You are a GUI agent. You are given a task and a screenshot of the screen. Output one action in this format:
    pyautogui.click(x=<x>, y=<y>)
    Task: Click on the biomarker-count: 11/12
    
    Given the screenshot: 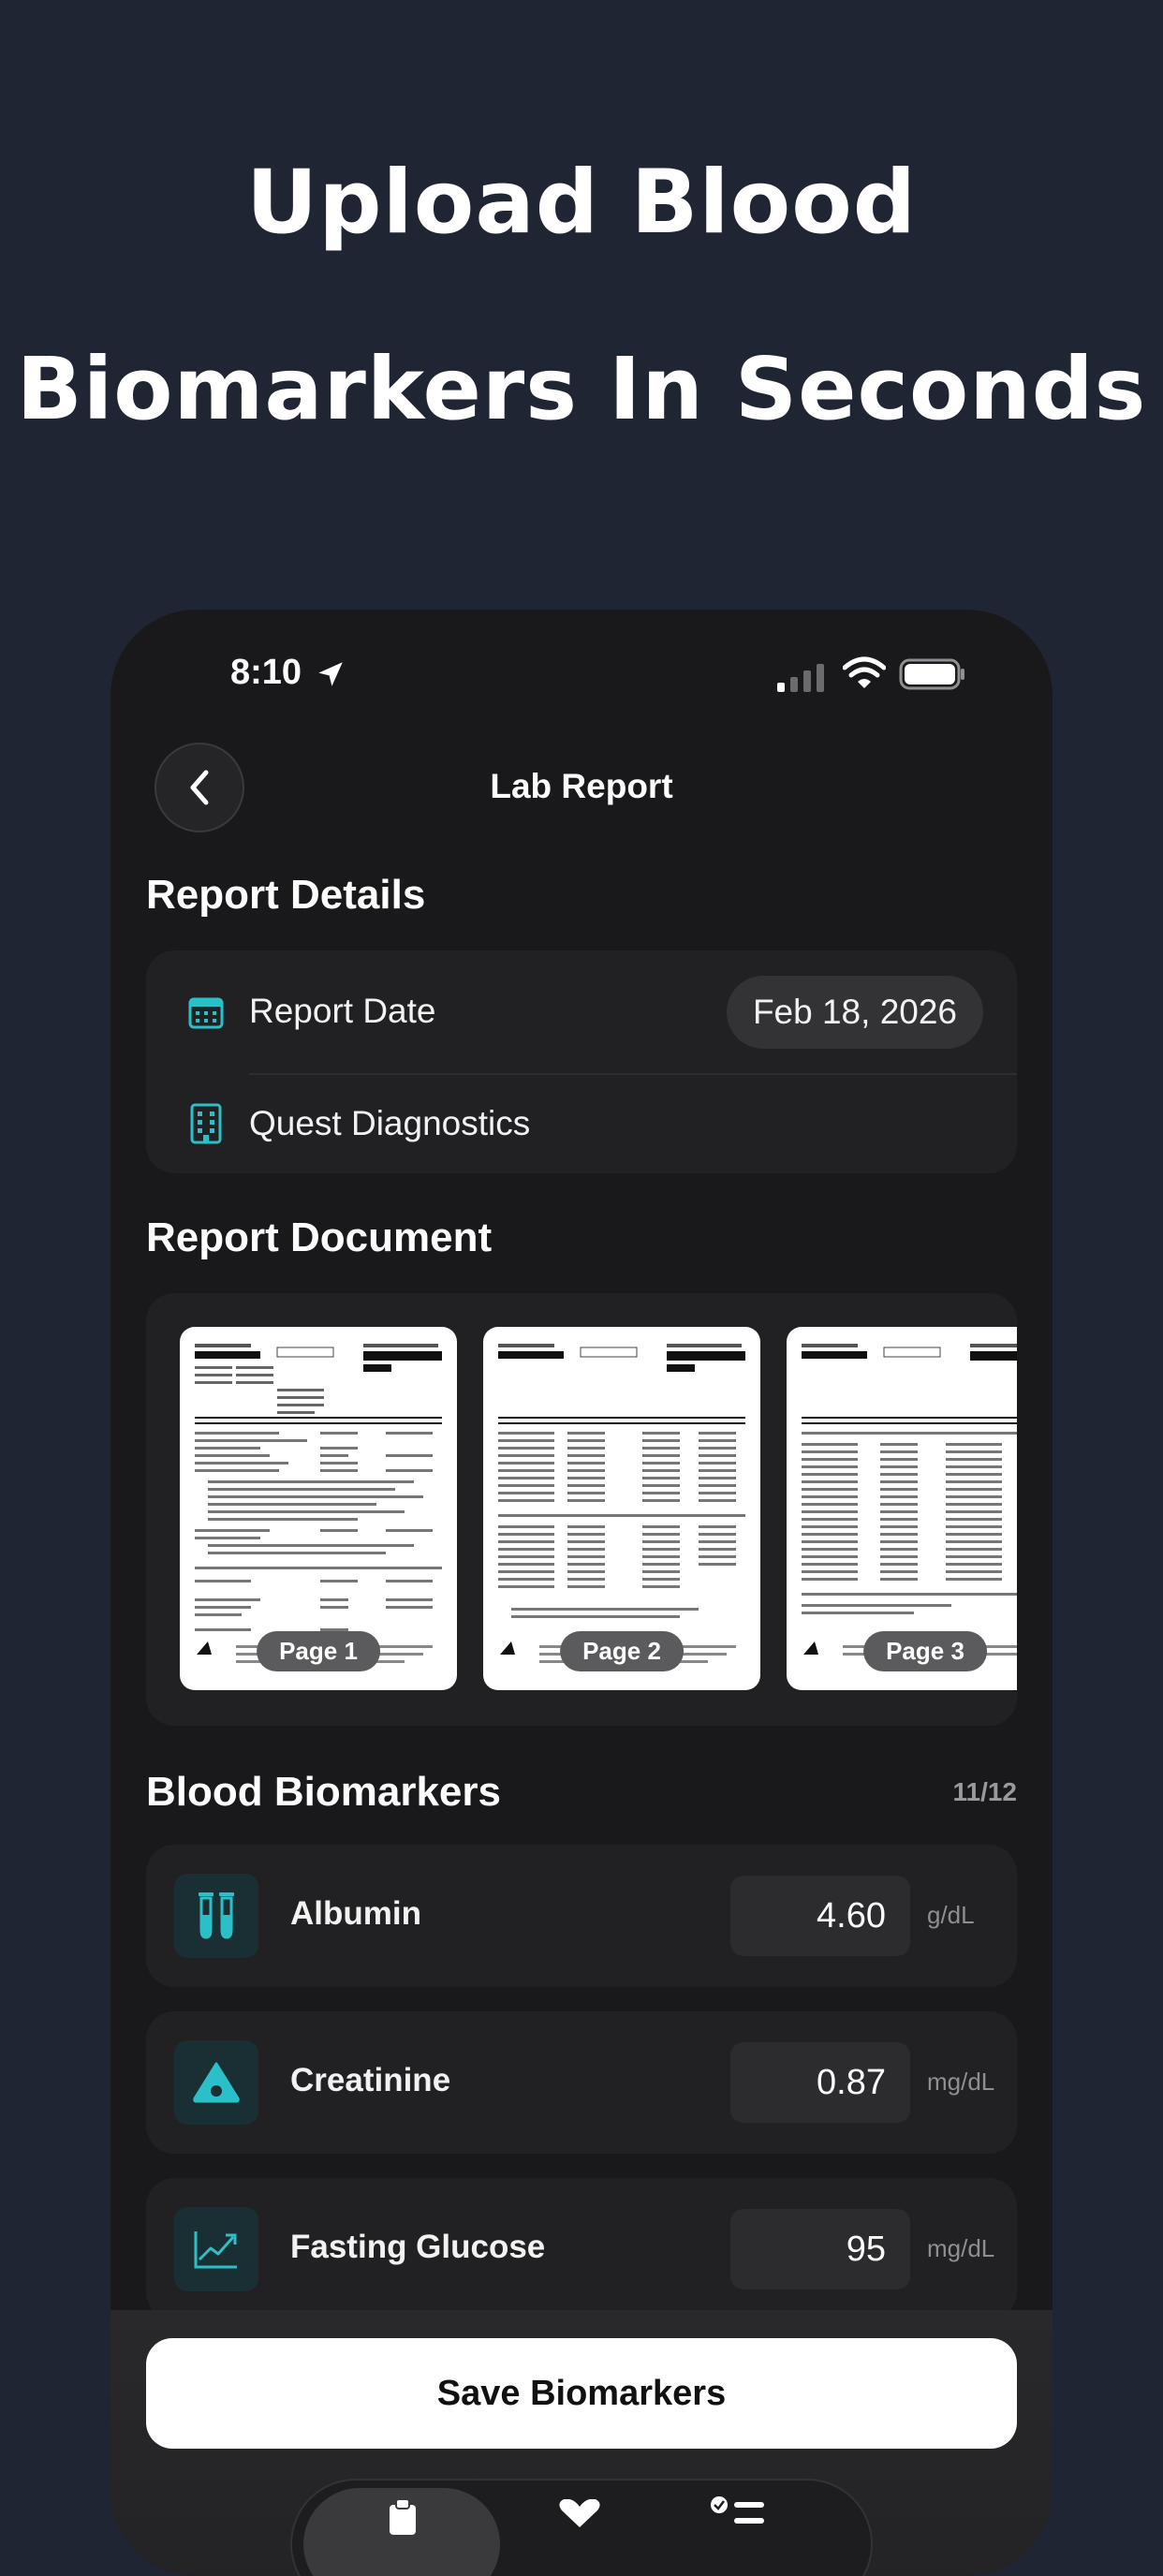 What is the action you would take?
    pyautogui.click(x=985, y=1791)
    